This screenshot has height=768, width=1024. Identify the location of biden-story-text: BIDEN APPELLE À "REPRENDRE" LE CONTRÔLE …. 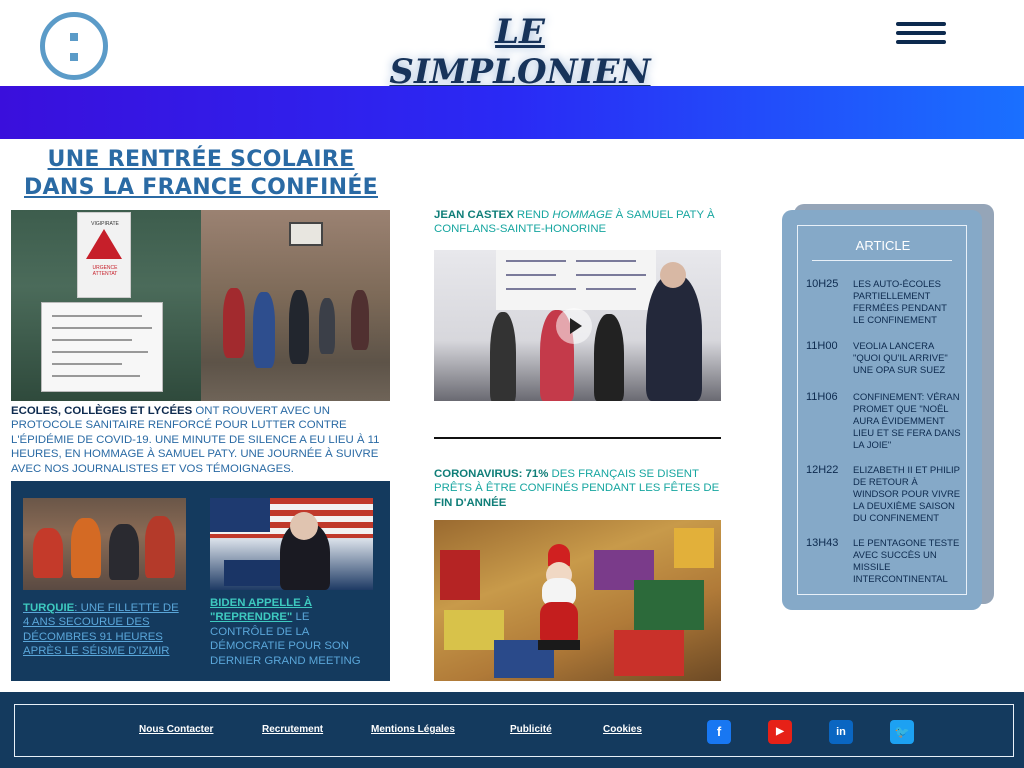
(291, 632).